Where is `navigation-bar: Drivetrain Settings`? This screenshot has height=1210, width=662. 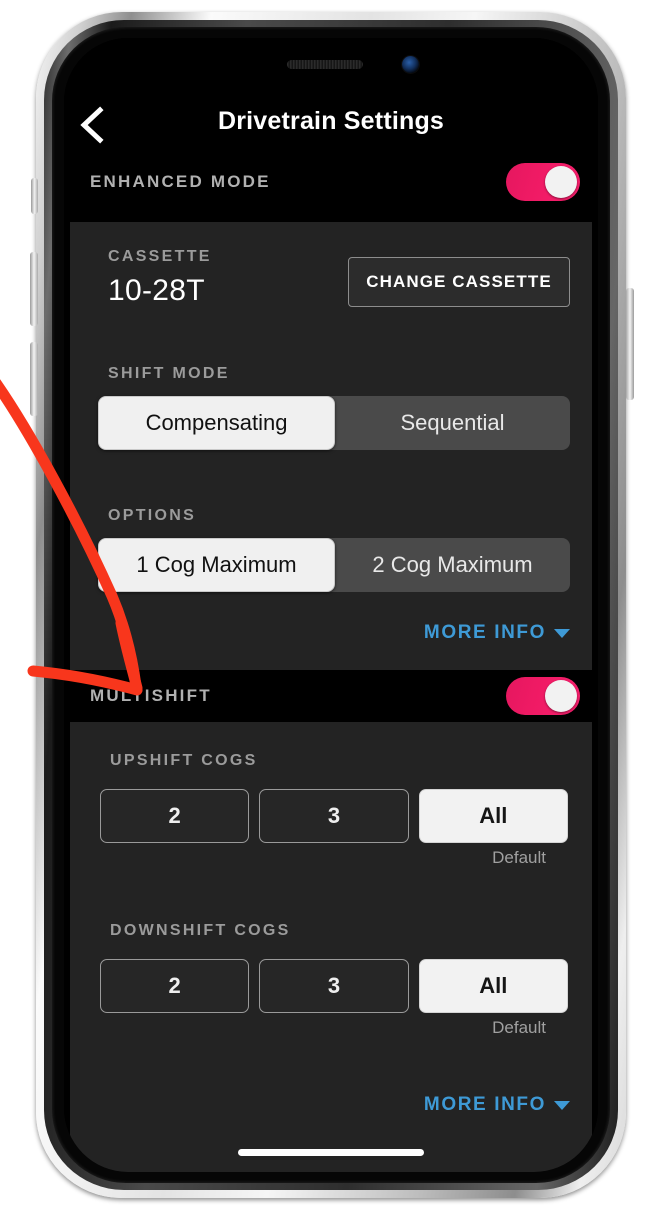 navigation-bar: Drivetrain Settings is located at coordinates (331, 125).